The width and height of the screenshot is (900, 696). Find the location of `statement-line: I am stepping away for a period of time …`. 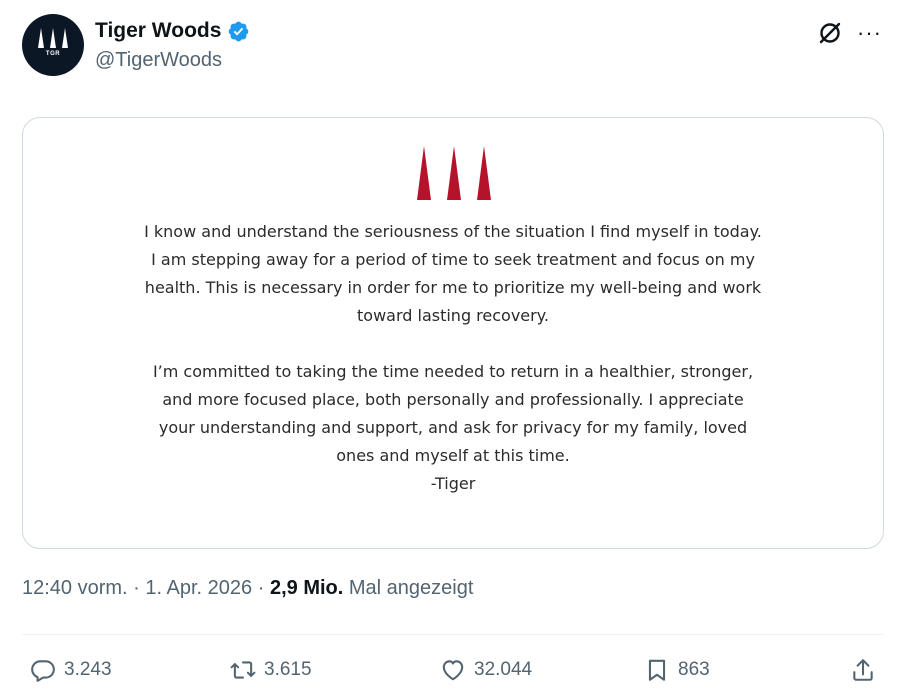

statement-line: I am stepping away for a period of time … is located at coordinates (453, 259).